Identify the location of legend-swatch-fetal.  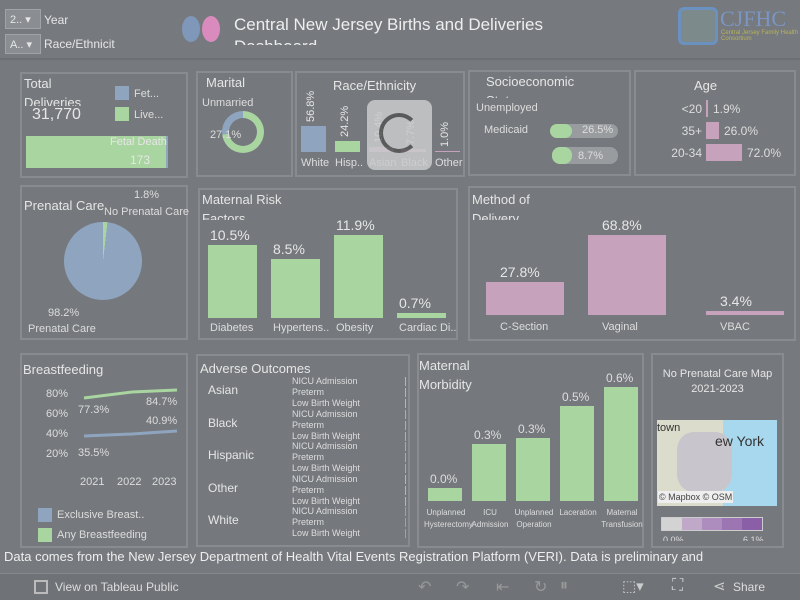
(122, 93).